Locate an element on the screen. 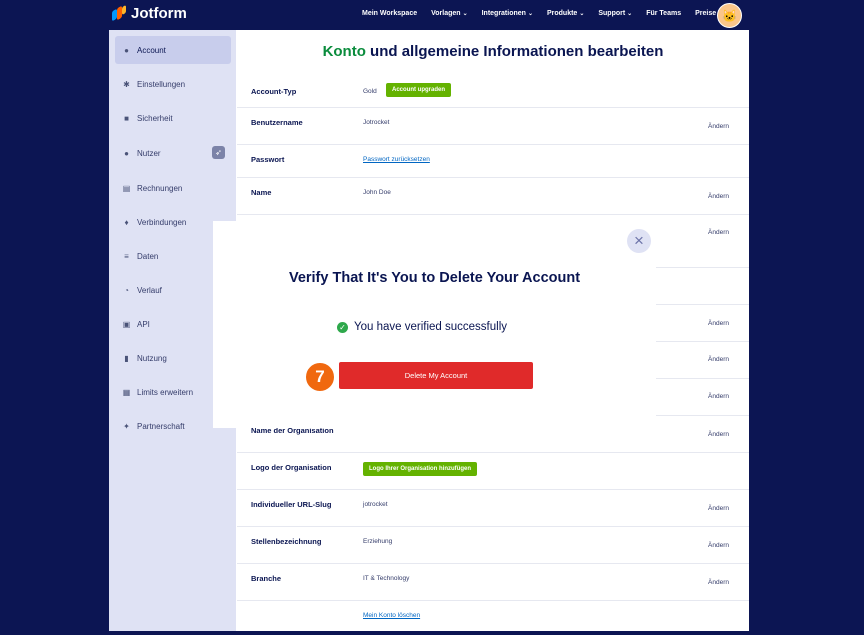  users-icon: ● is located at coordinates (126, 153).